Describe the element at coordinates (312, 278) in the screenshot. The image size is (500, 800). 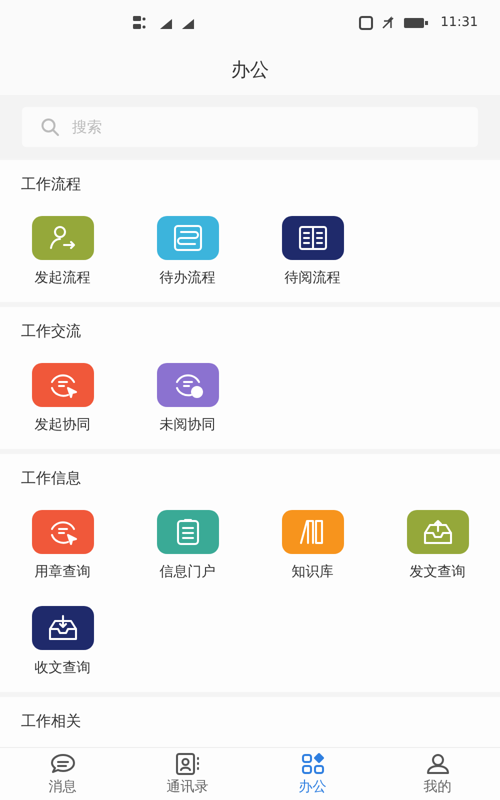
I see `app-label: 待阅流程` at that location.